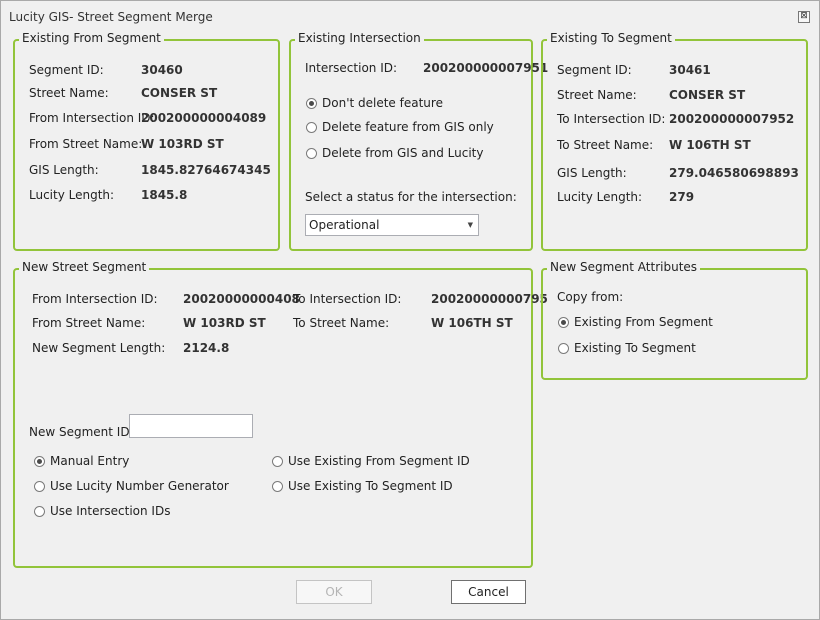 Image resolution: width=820 pixels, height=620 pixels. I want to click on radio-delete-gis-lucity: Delete from GIS and Lucity, so click(394, 153).